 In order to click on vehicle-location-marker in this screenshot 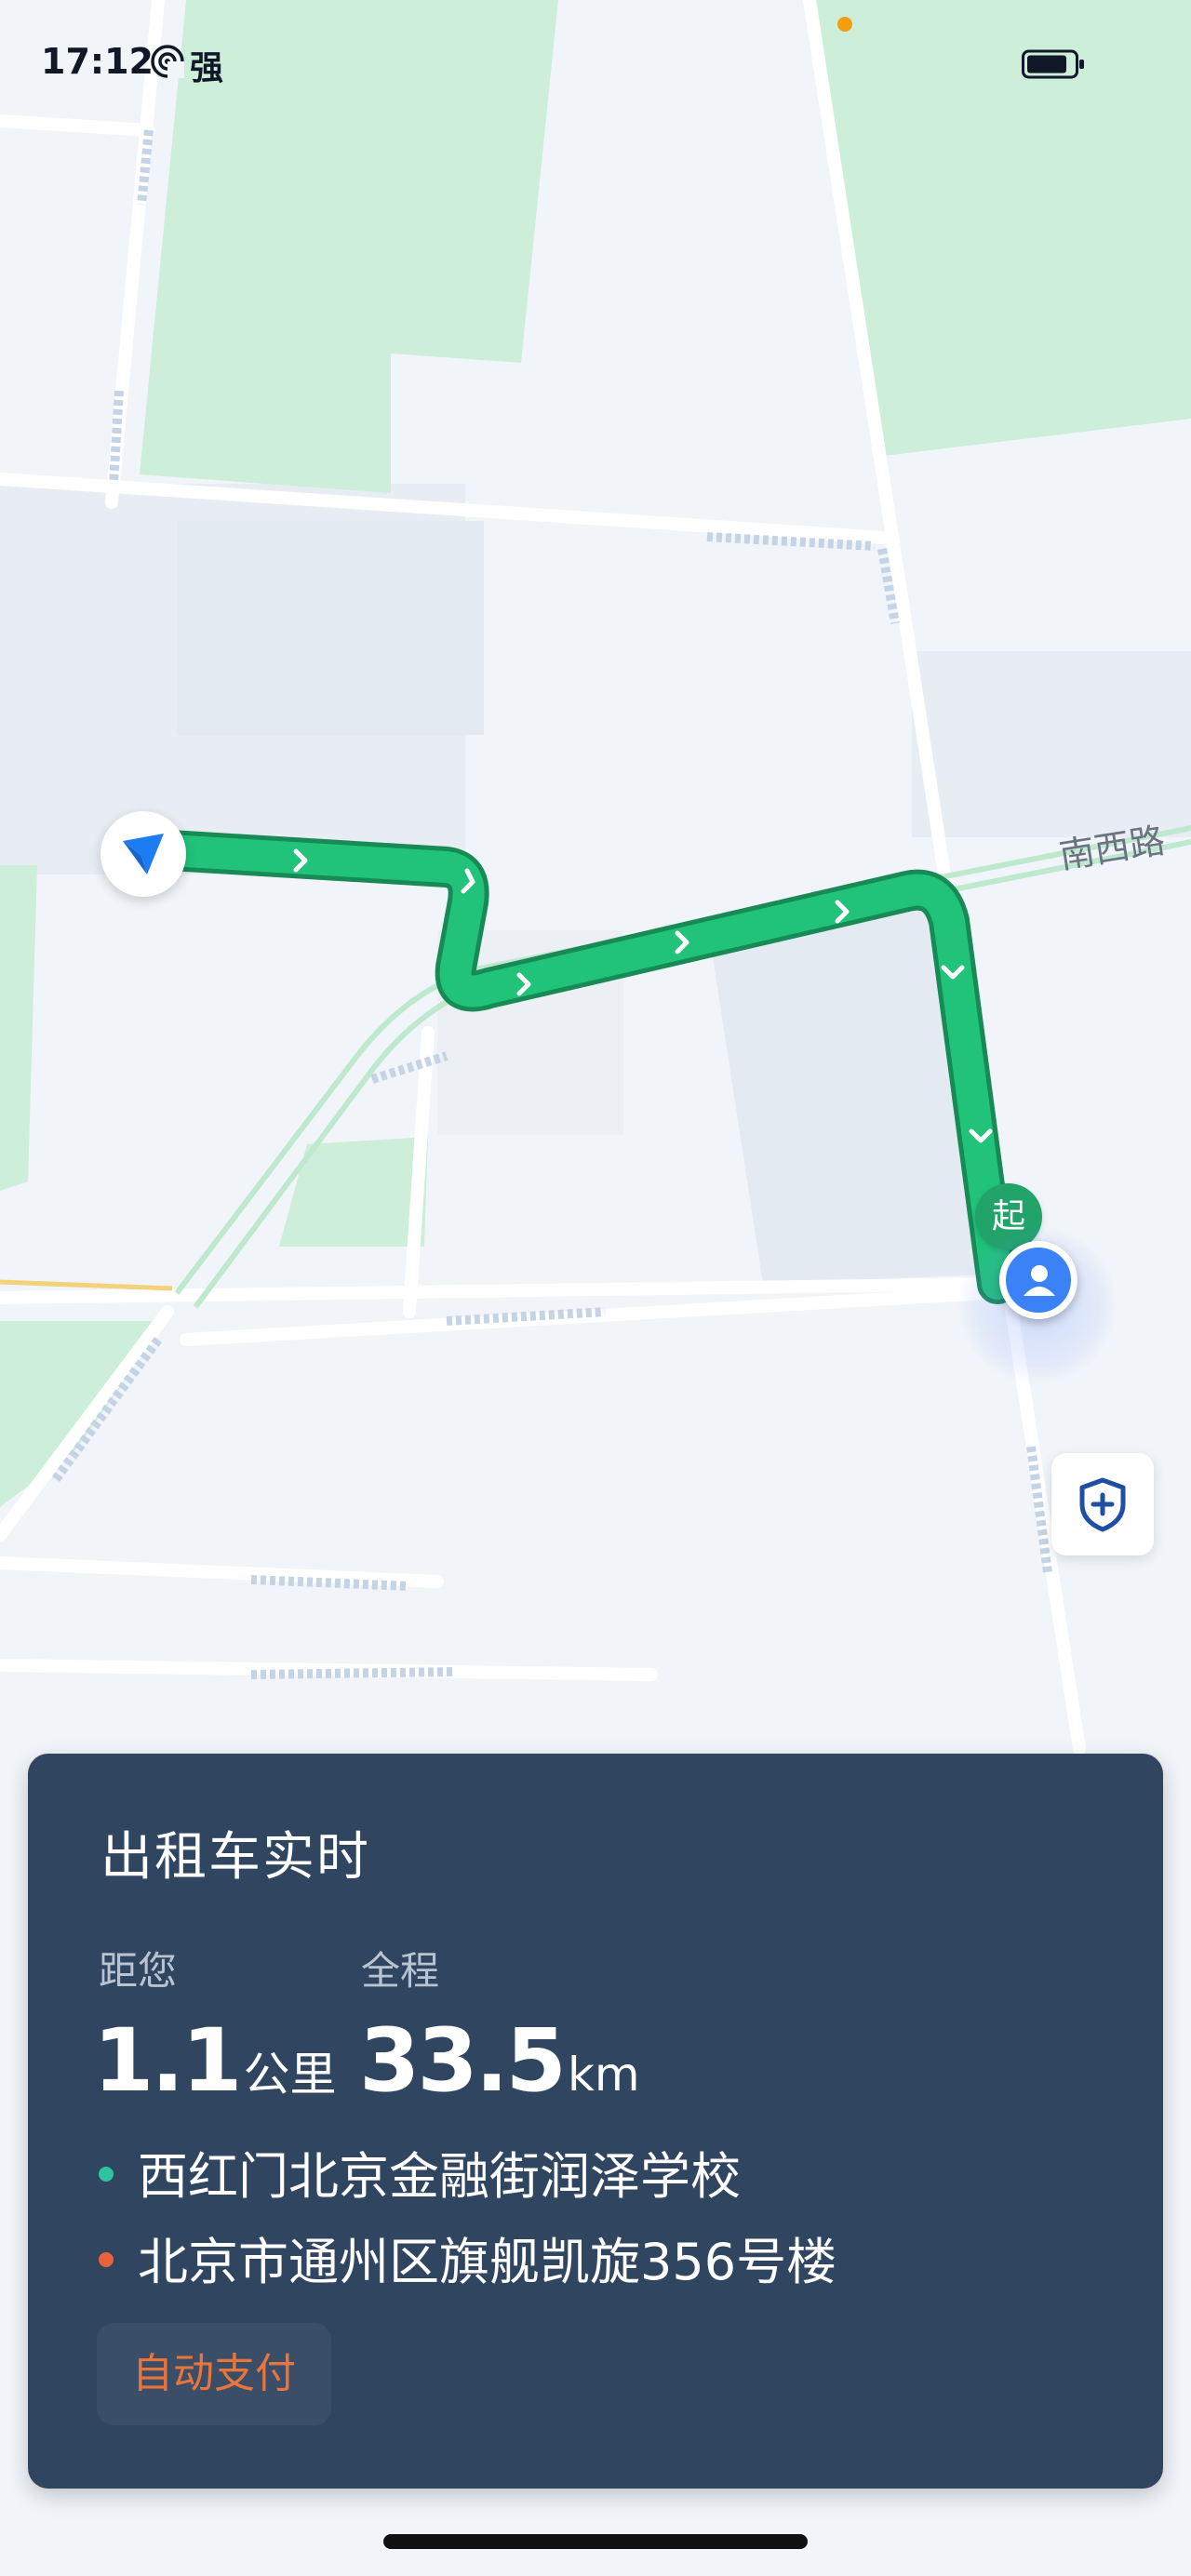, I will do `click(143, 854)`.